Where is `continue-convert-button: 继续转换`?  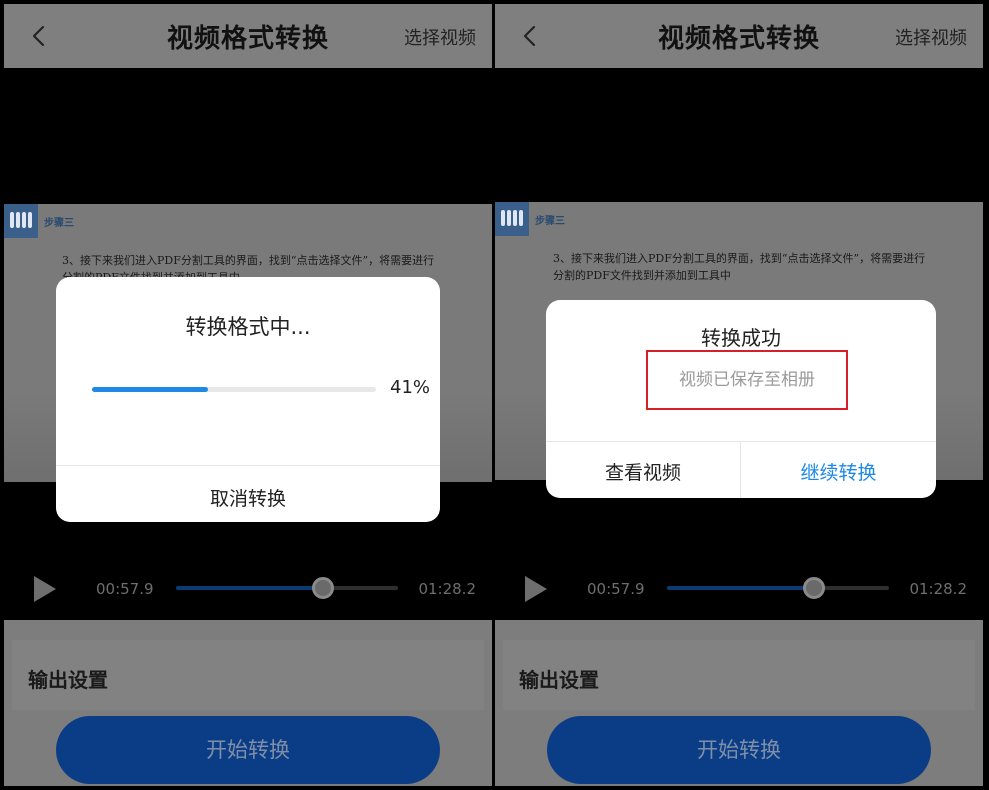
continue-convert-button: 继续转换 is located at coordinates (838, 471).